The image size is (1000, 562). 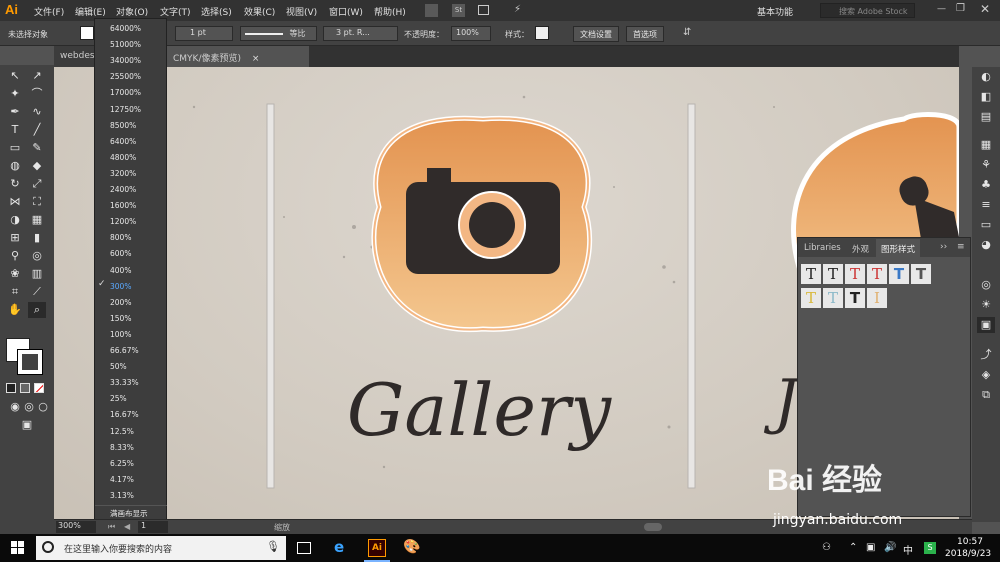 What do you see at coordinates (811, 274) in the screenshot?
I see `style-swatch-1: T` at bounding box center [811, 274].